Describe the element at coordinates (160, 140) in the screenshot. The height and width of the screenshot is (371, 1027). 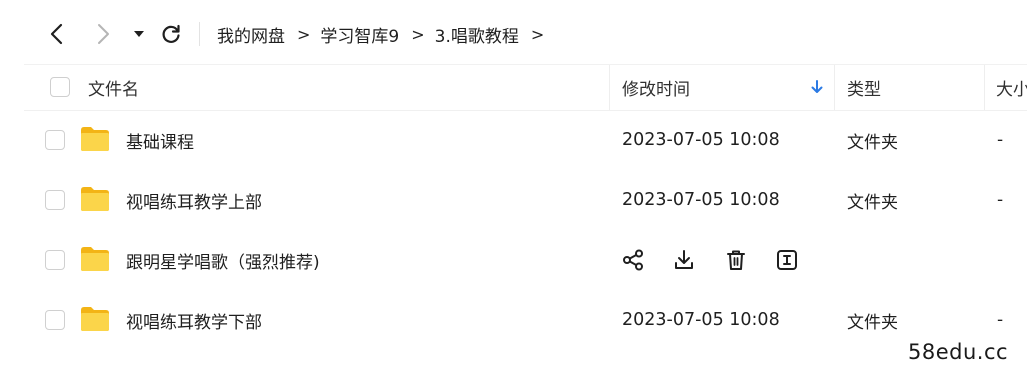
I see `file-name: 基础课程` at that location.